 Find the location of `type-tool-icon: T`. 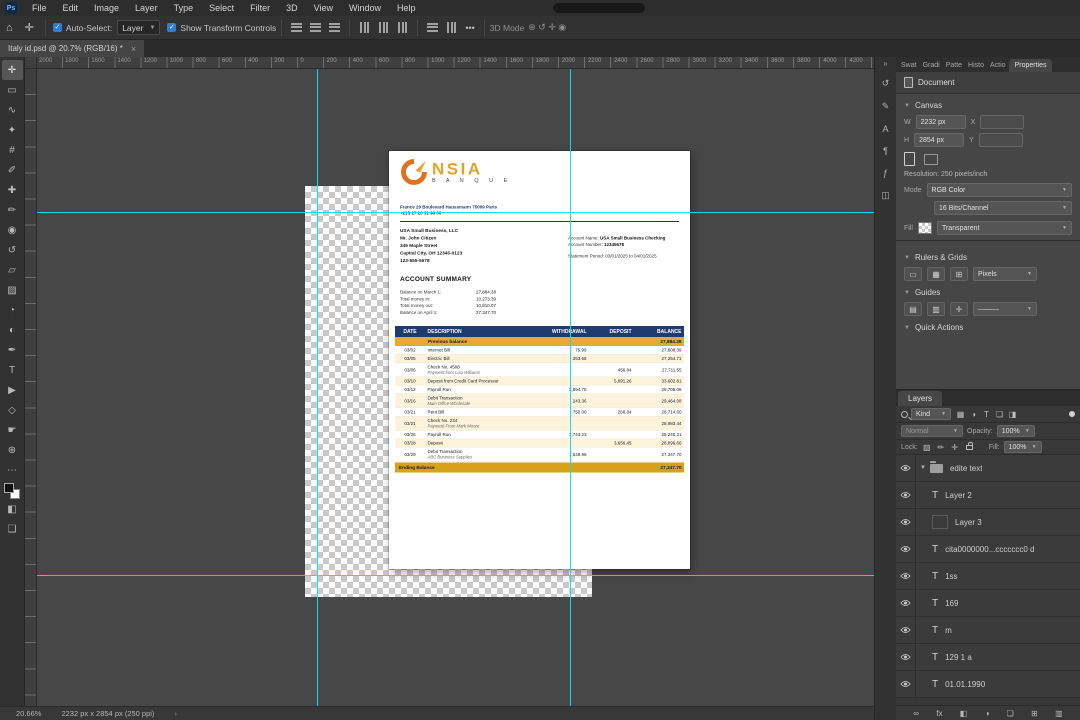

type-tool-icon: T is located at coordinates (12, 370).